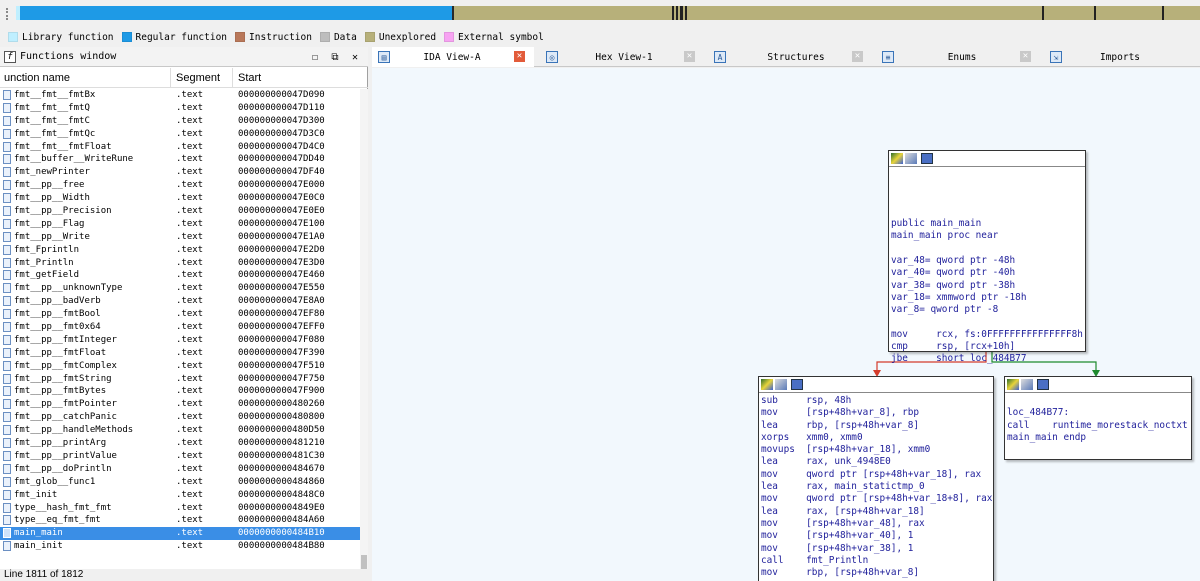 The height and width of the screenshot is (581, 1200). What do you see at coordinates (1098, 438) in the screenshot?
I see `code-line: main_main endp` at bounding box center [1098, 438].